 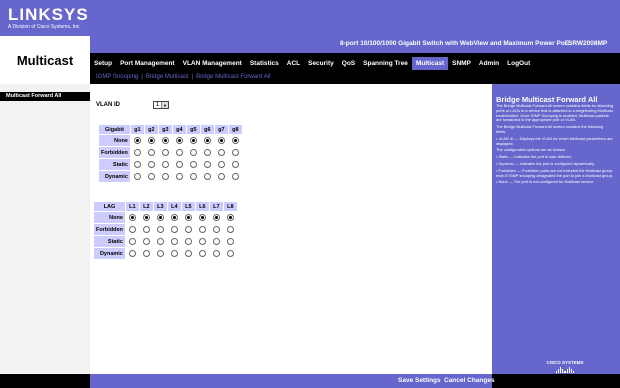 What do you see at coordinates (321, 63) in the screenshot?
I see `nav-security: Security` at bounding box center [321, 63].